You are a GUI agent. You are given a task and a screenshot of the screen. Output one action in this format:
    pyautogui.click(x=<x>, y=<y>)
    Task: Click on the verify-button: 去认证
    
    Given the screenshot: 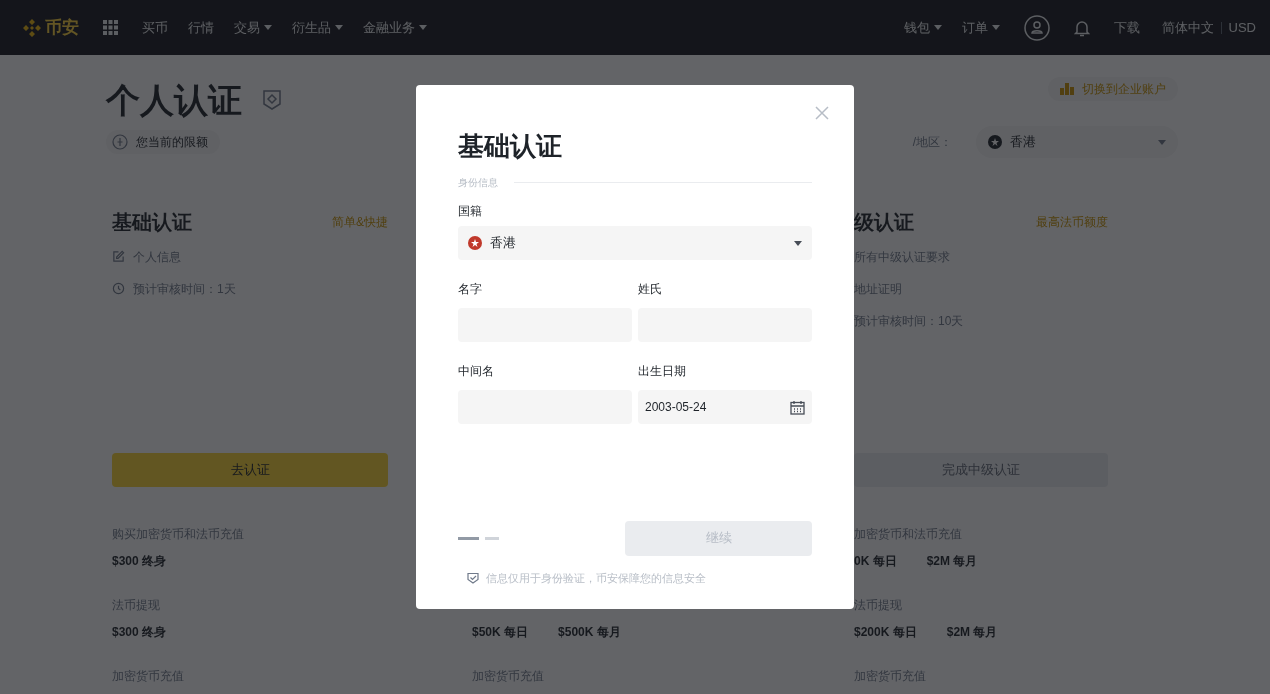 What is the action you would take?
    pyautogui.click(x=250, y=470)
    